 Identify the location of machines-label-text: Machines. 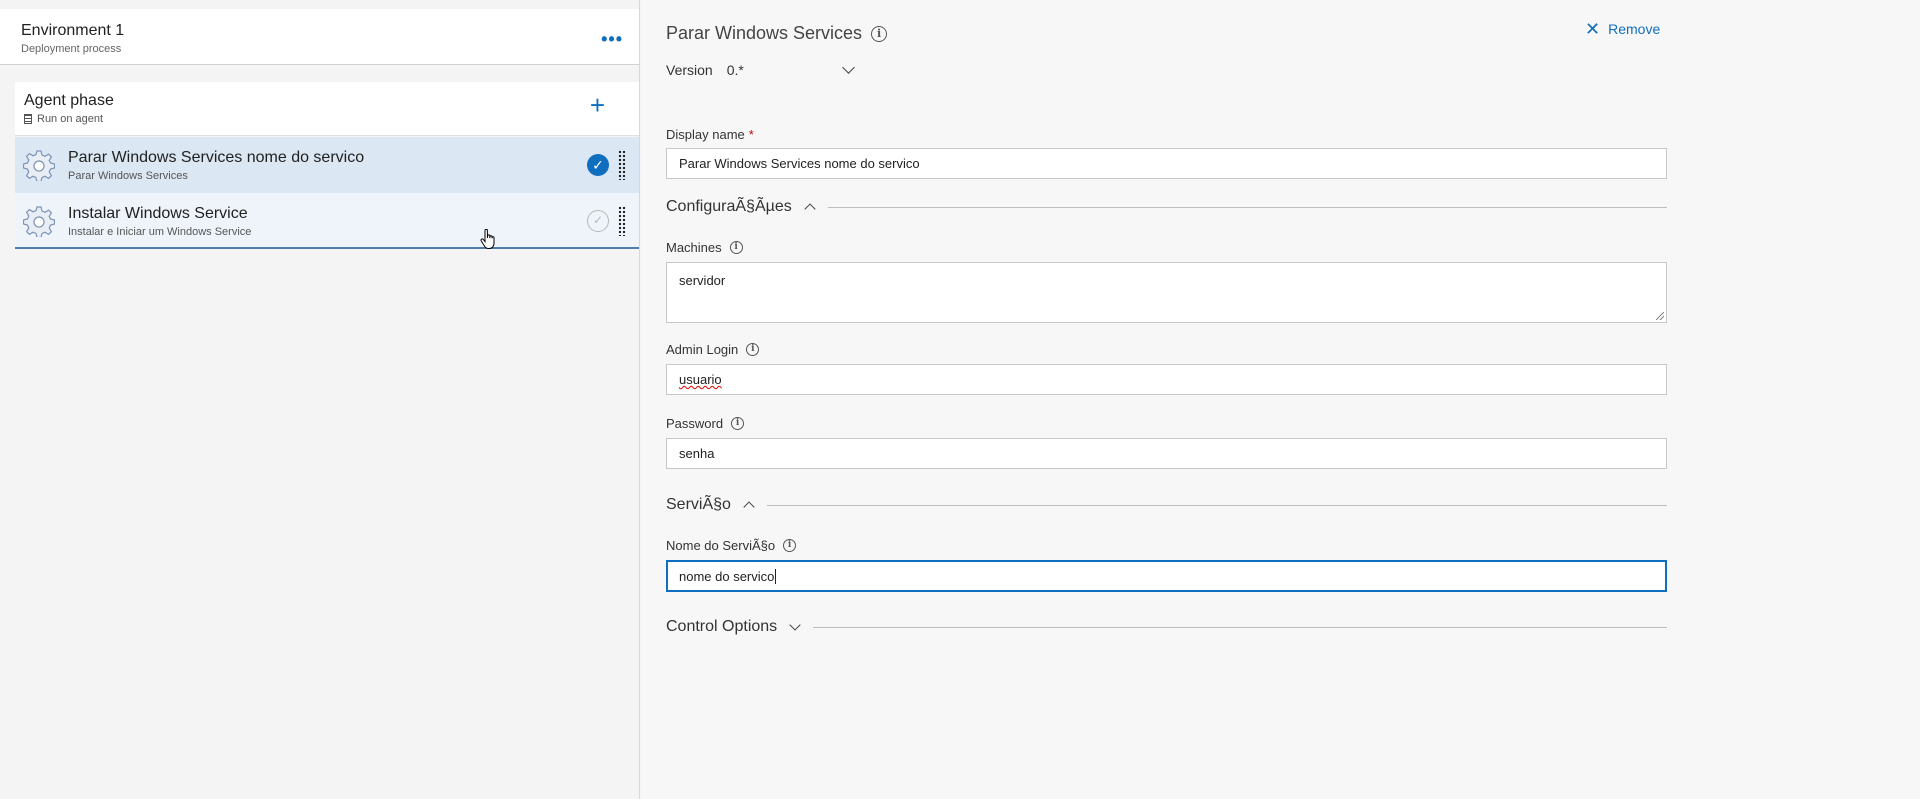
(694, 247).